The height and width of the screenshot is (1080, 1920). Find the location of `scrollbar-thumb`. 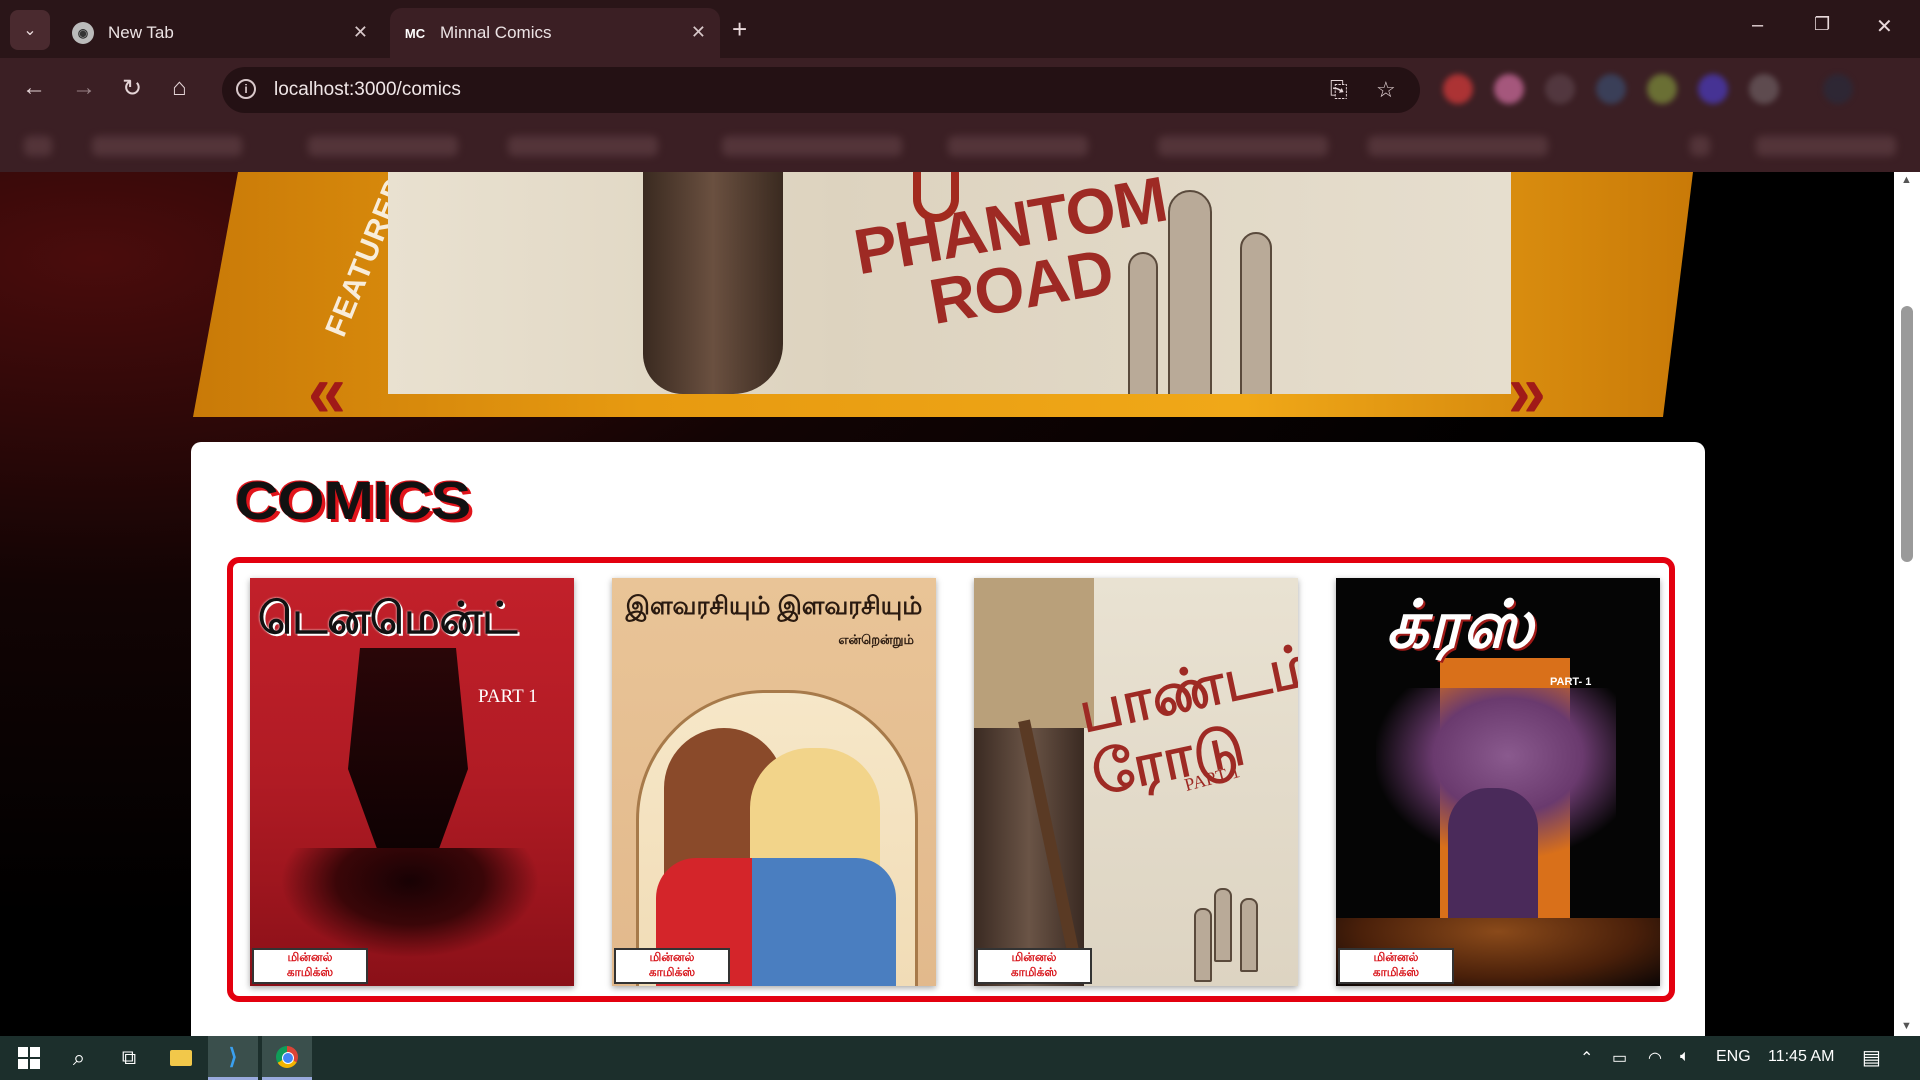

scrollbar-thumb is located at coordinates (1907, 434).